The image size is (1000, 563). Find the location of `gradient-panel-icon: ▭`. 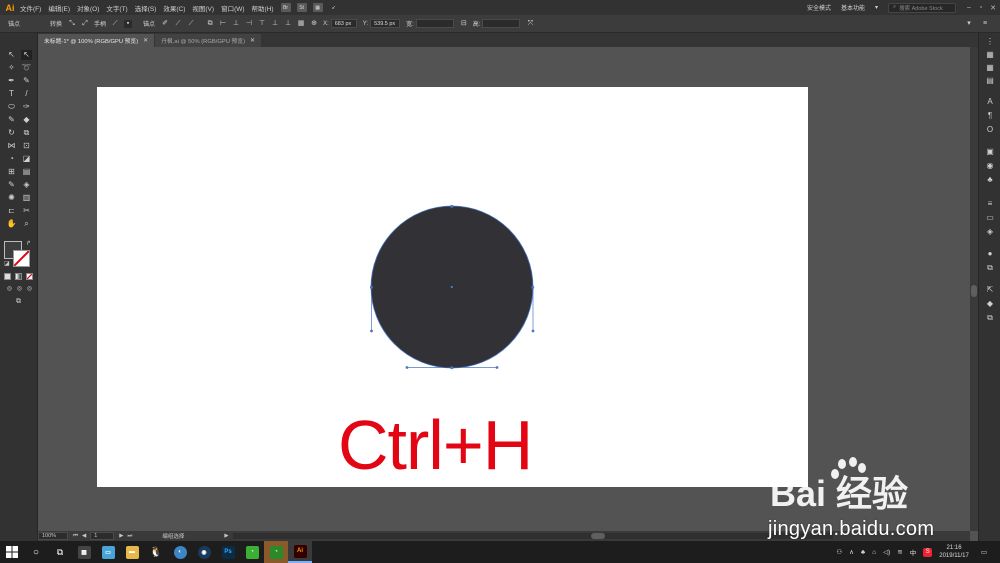

gradient-panel-icon: ▭ is located at coordinates (990, 218).